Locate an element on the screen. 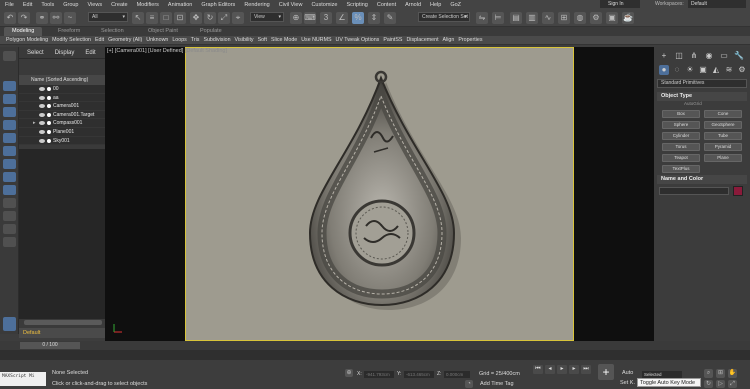 The width and height of the screenshot is (750, 389). maxscript-listener: MAXScript Mi is located at coordinates (23, 379).